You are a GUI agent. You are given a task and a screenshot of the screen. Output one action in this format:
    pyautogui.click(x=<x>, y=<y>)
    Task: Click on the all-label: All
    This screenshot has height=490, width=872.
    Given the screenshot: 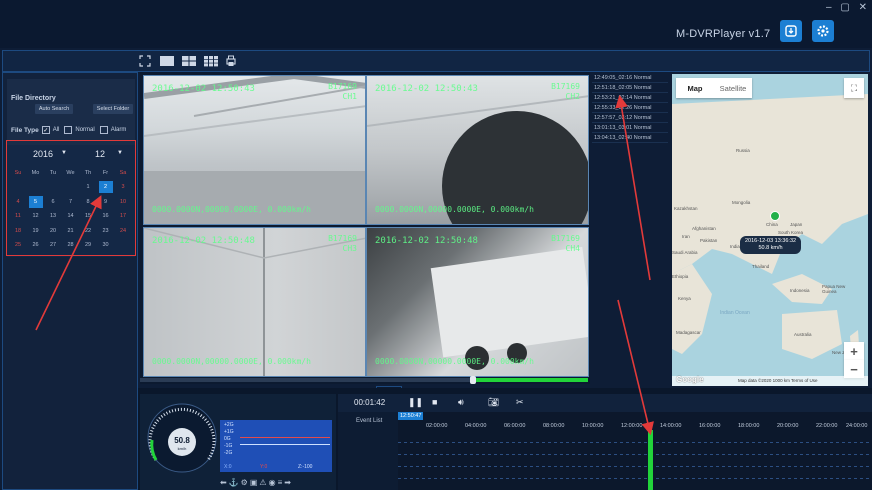 What is the action you would take?
    pyautogui.click(x=56, y=130)
    